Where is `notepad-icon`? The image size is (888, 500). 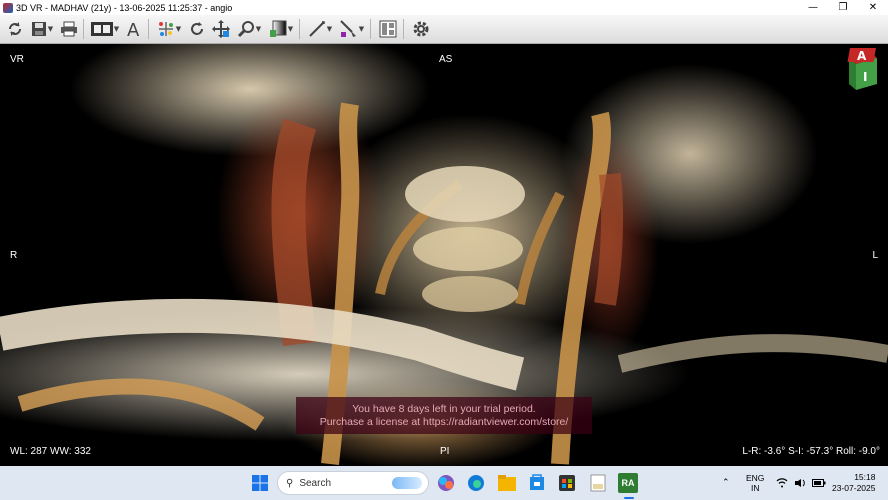
notepad-icon is located at coordinates (598, 483).